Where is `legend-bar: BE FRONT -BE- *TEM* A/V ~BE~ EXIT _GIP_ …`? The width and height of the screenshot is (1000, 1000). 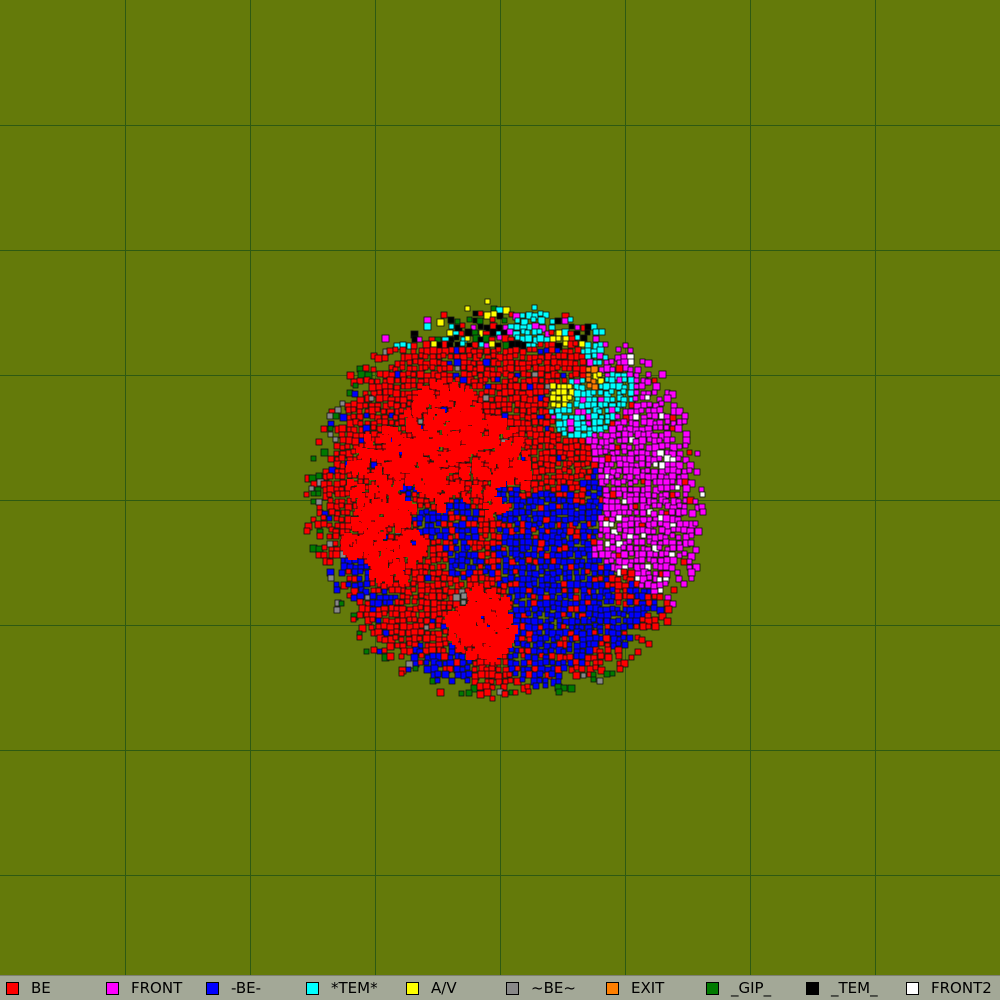
legend-bar: BE FRONT -BE- *TEM* A/V ~BE~ EXIT _GIP_ … is located at coordinates (500, 987).